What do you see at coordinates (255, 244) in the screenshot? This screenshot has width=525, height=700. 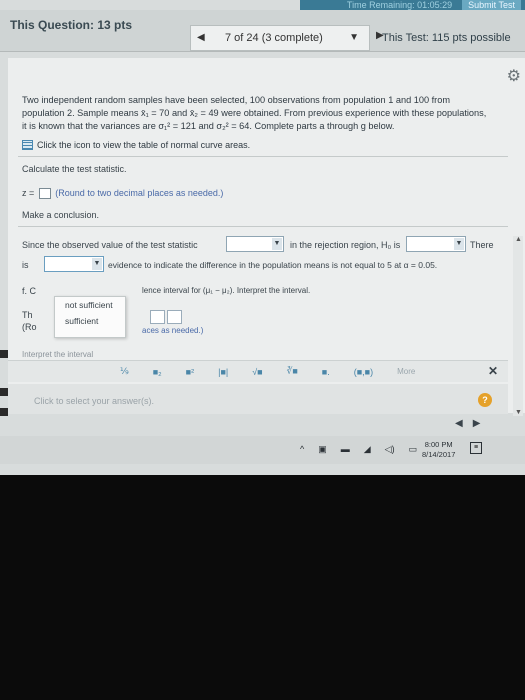 I see `test-stat-dropdown: ▼` at bounding box center [255, 244].